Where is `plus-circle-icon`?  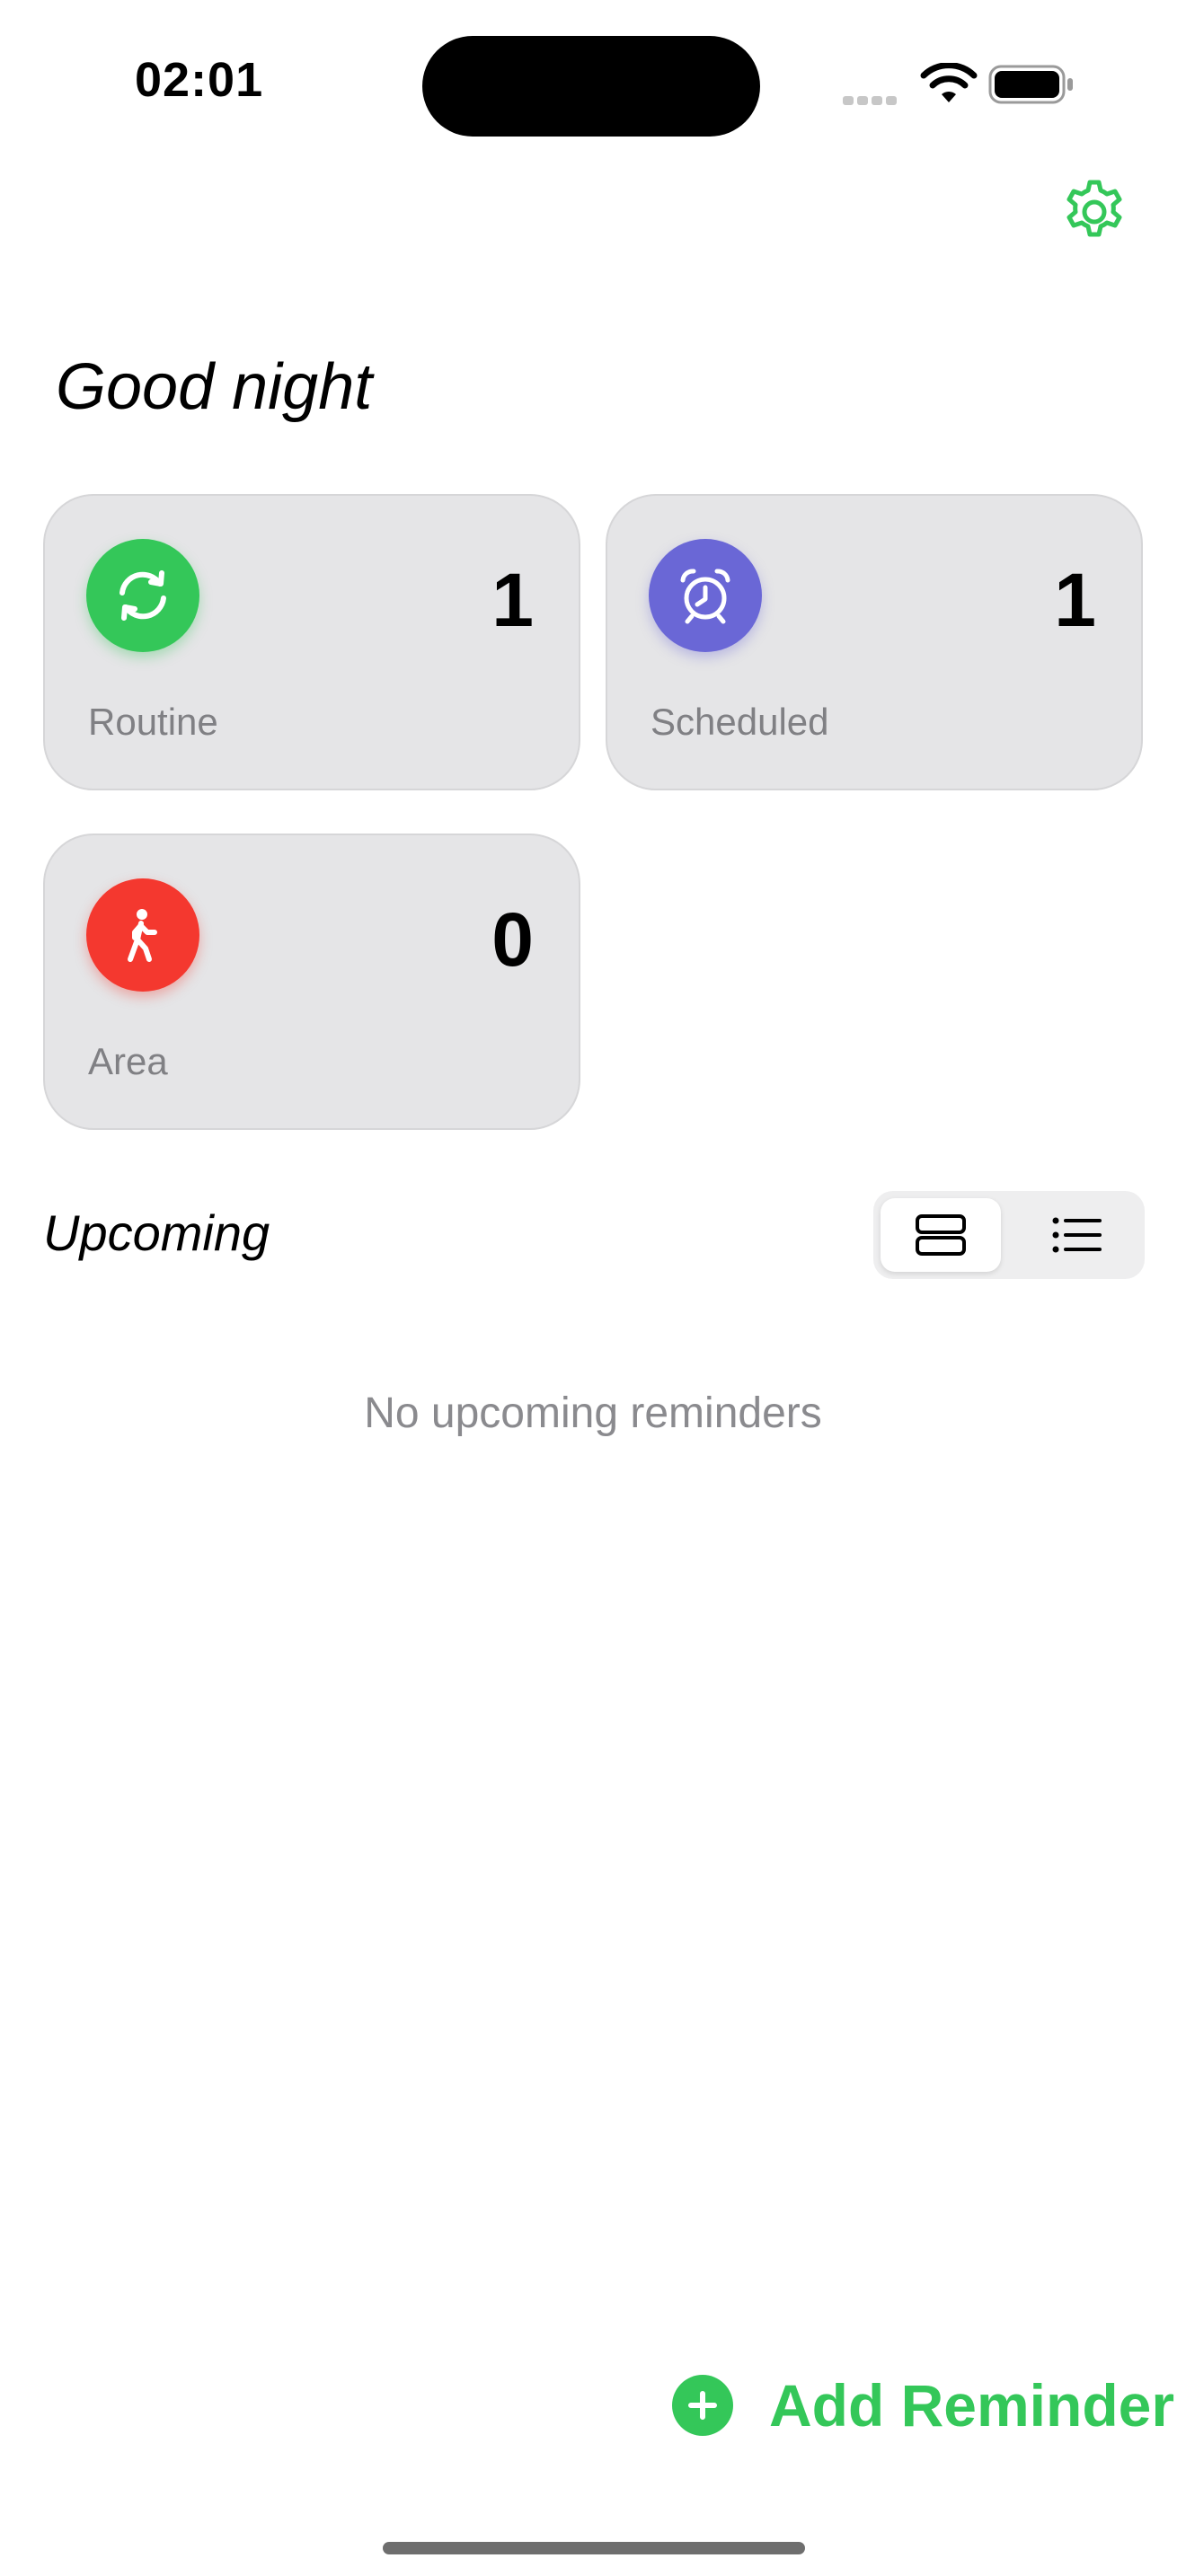 plus-circle-icon is located at coordinates (702, 2405).